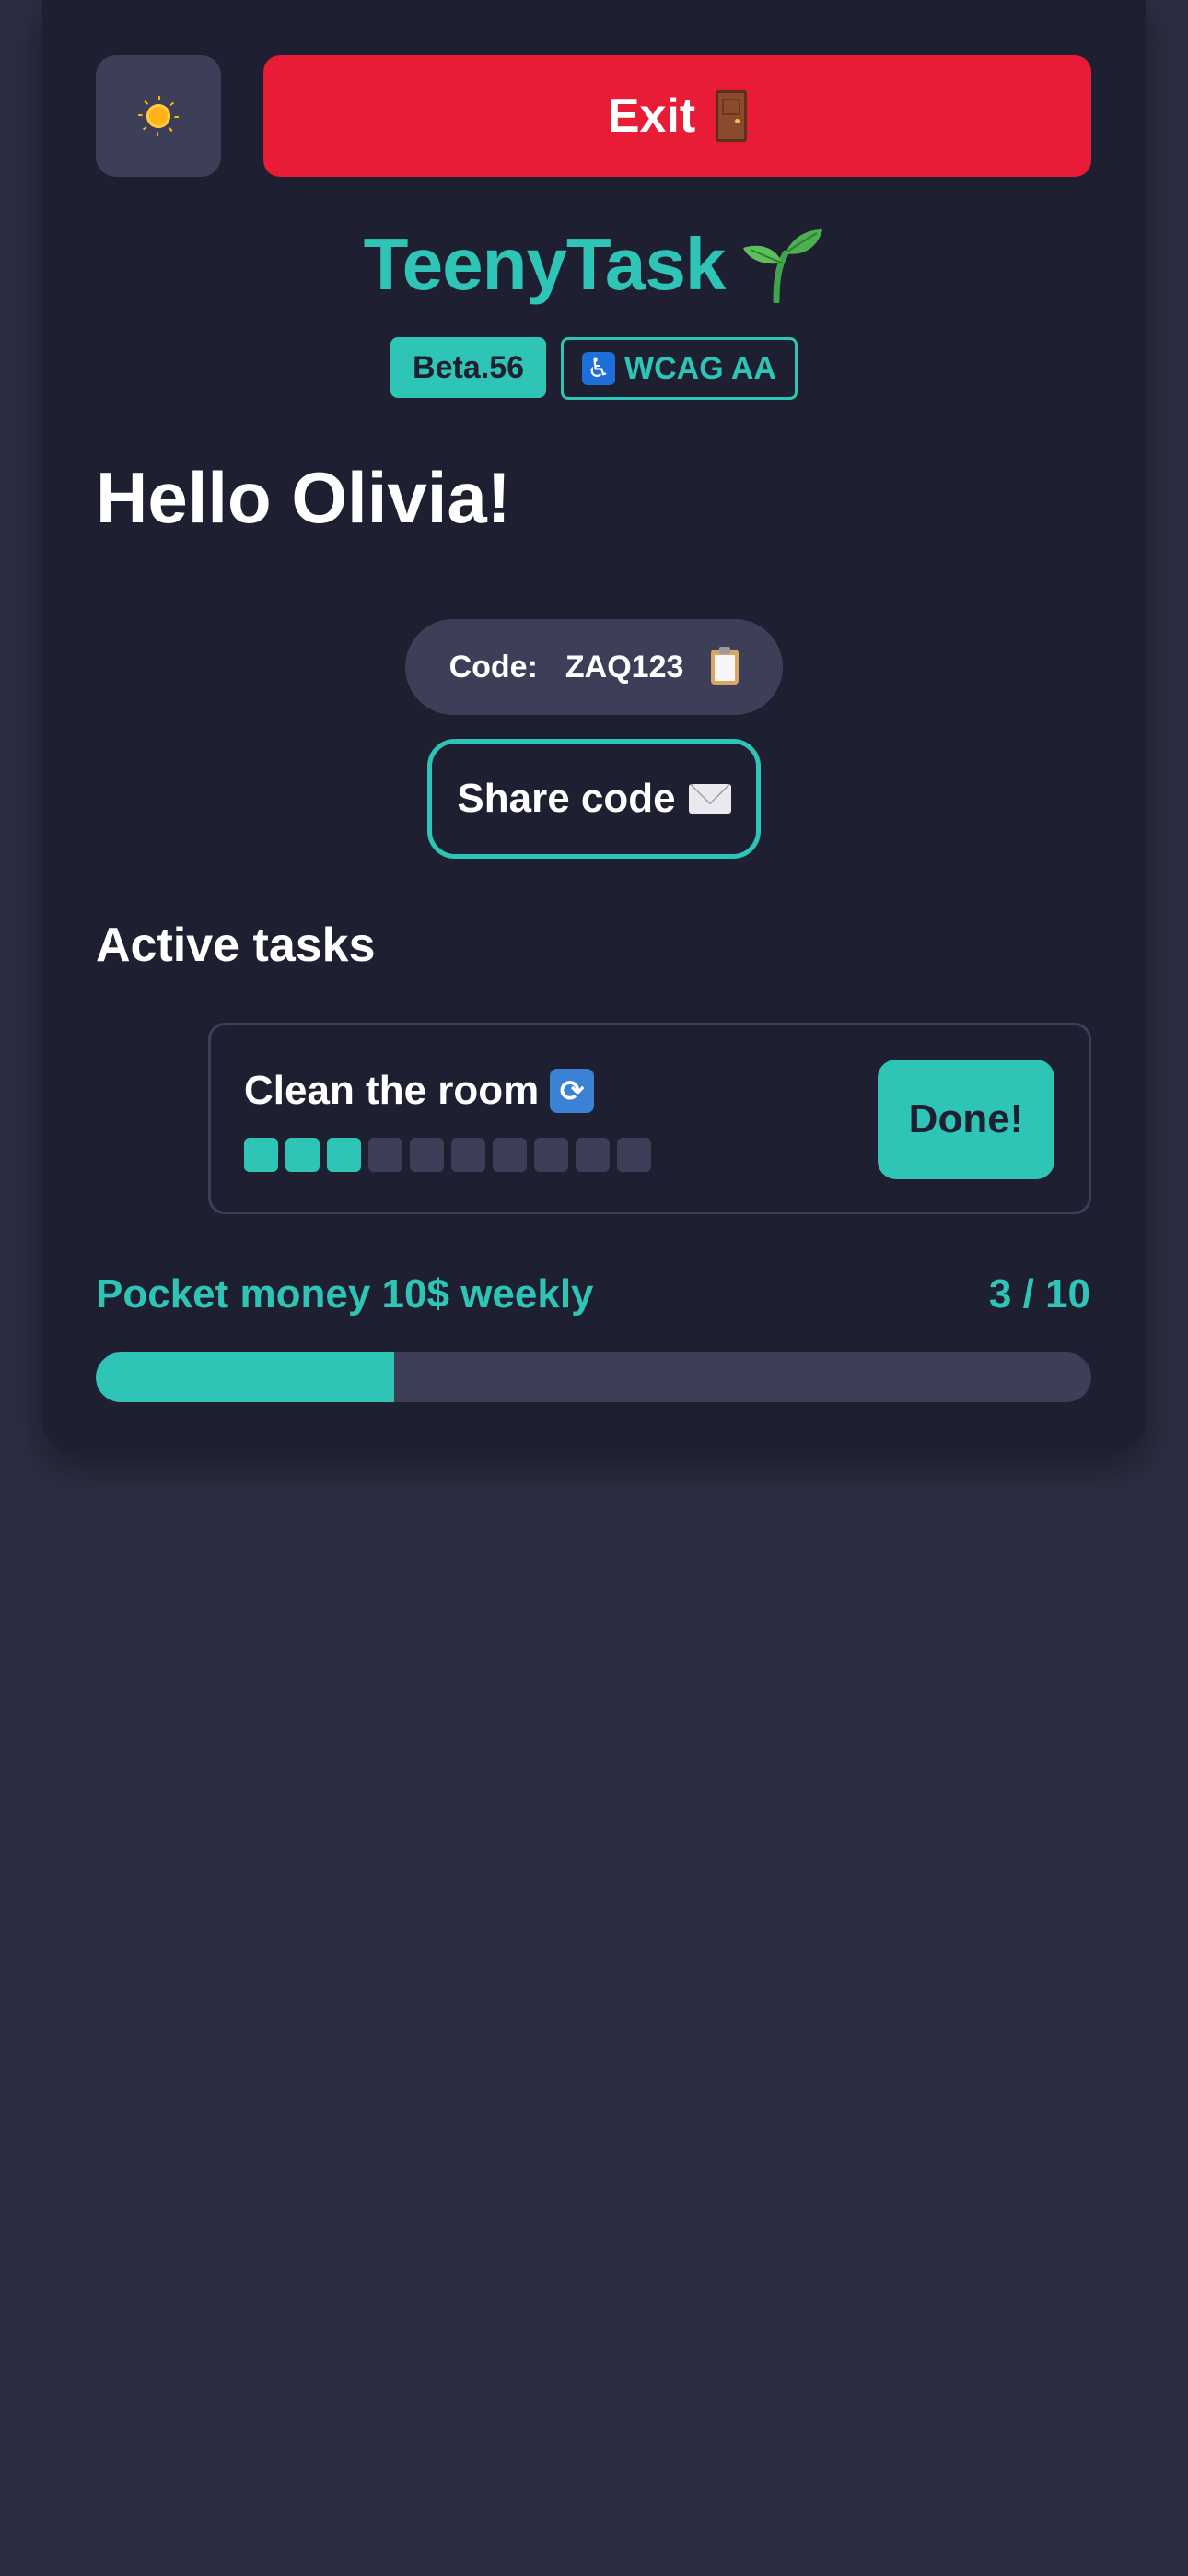 Image resolution: width=1188 pixels, height=2576 pixels. Describe the element at coordinates (236, 945) in the screenshot. I see `active-tasks-heading: Active tasks` at that location.